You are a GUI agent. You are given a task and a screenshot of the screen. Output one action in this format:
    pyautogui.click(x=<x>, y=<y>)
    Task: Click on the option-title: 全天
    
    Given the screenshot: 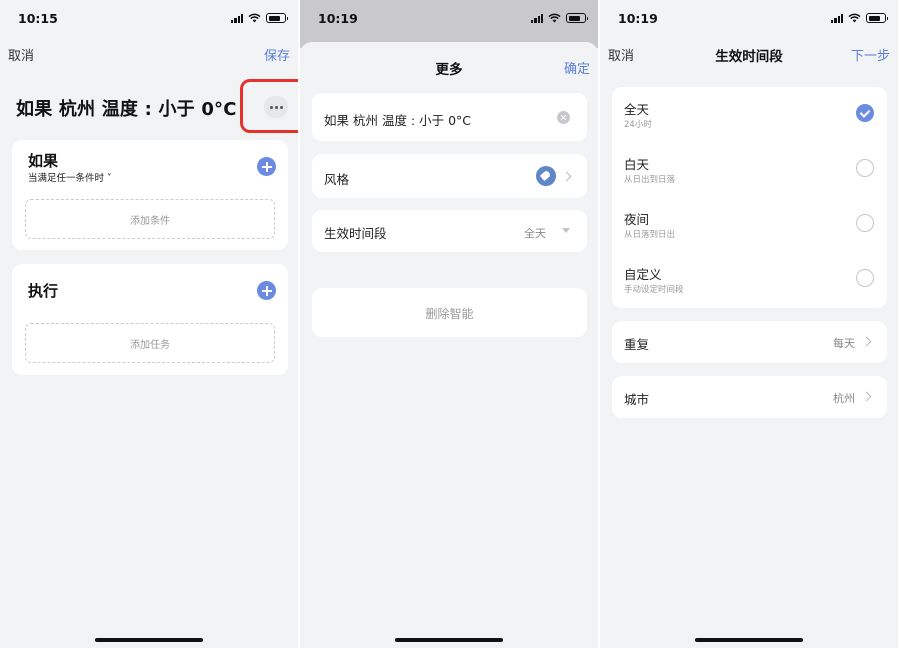 What is the action you would take?
    pyautogui.click(x=637, y=109)
    